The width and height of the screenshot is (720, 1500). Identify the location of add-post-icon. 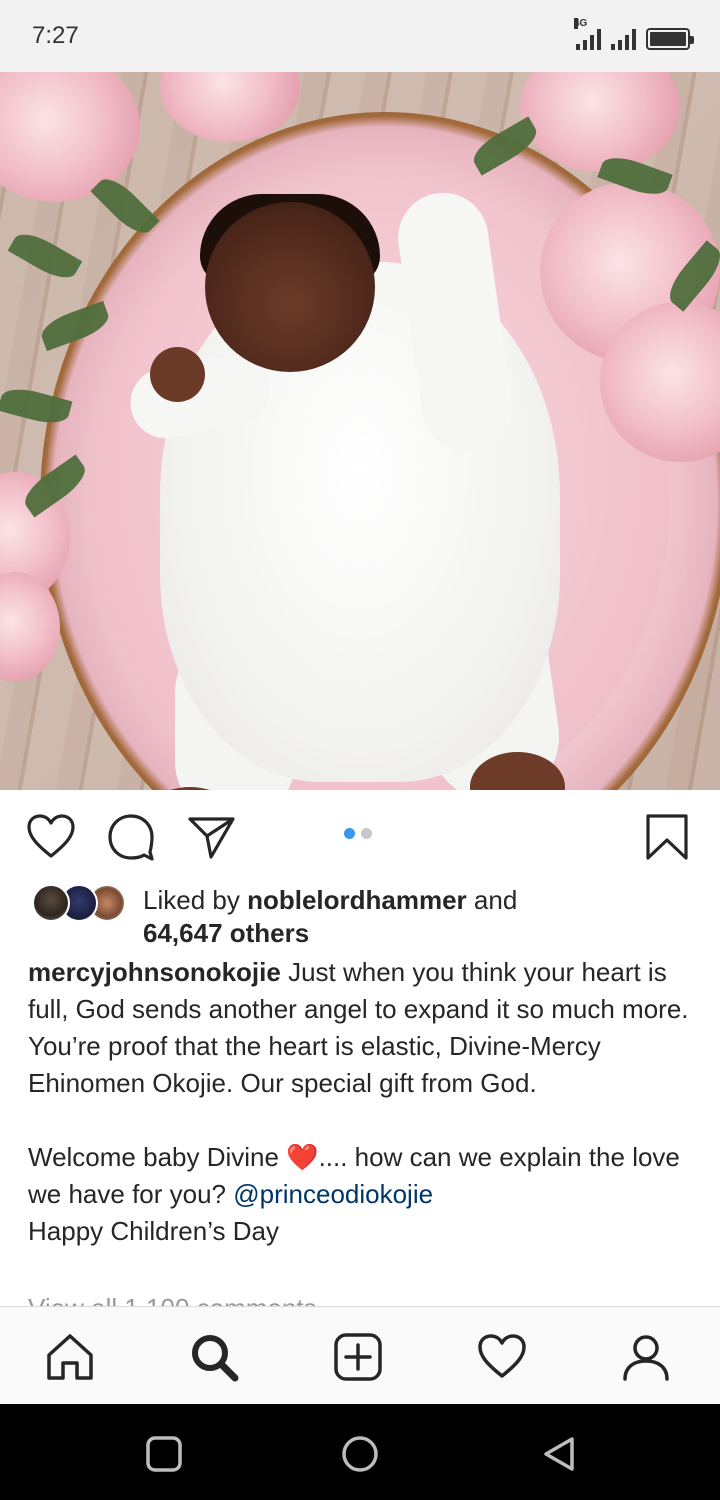
(358, 1357).